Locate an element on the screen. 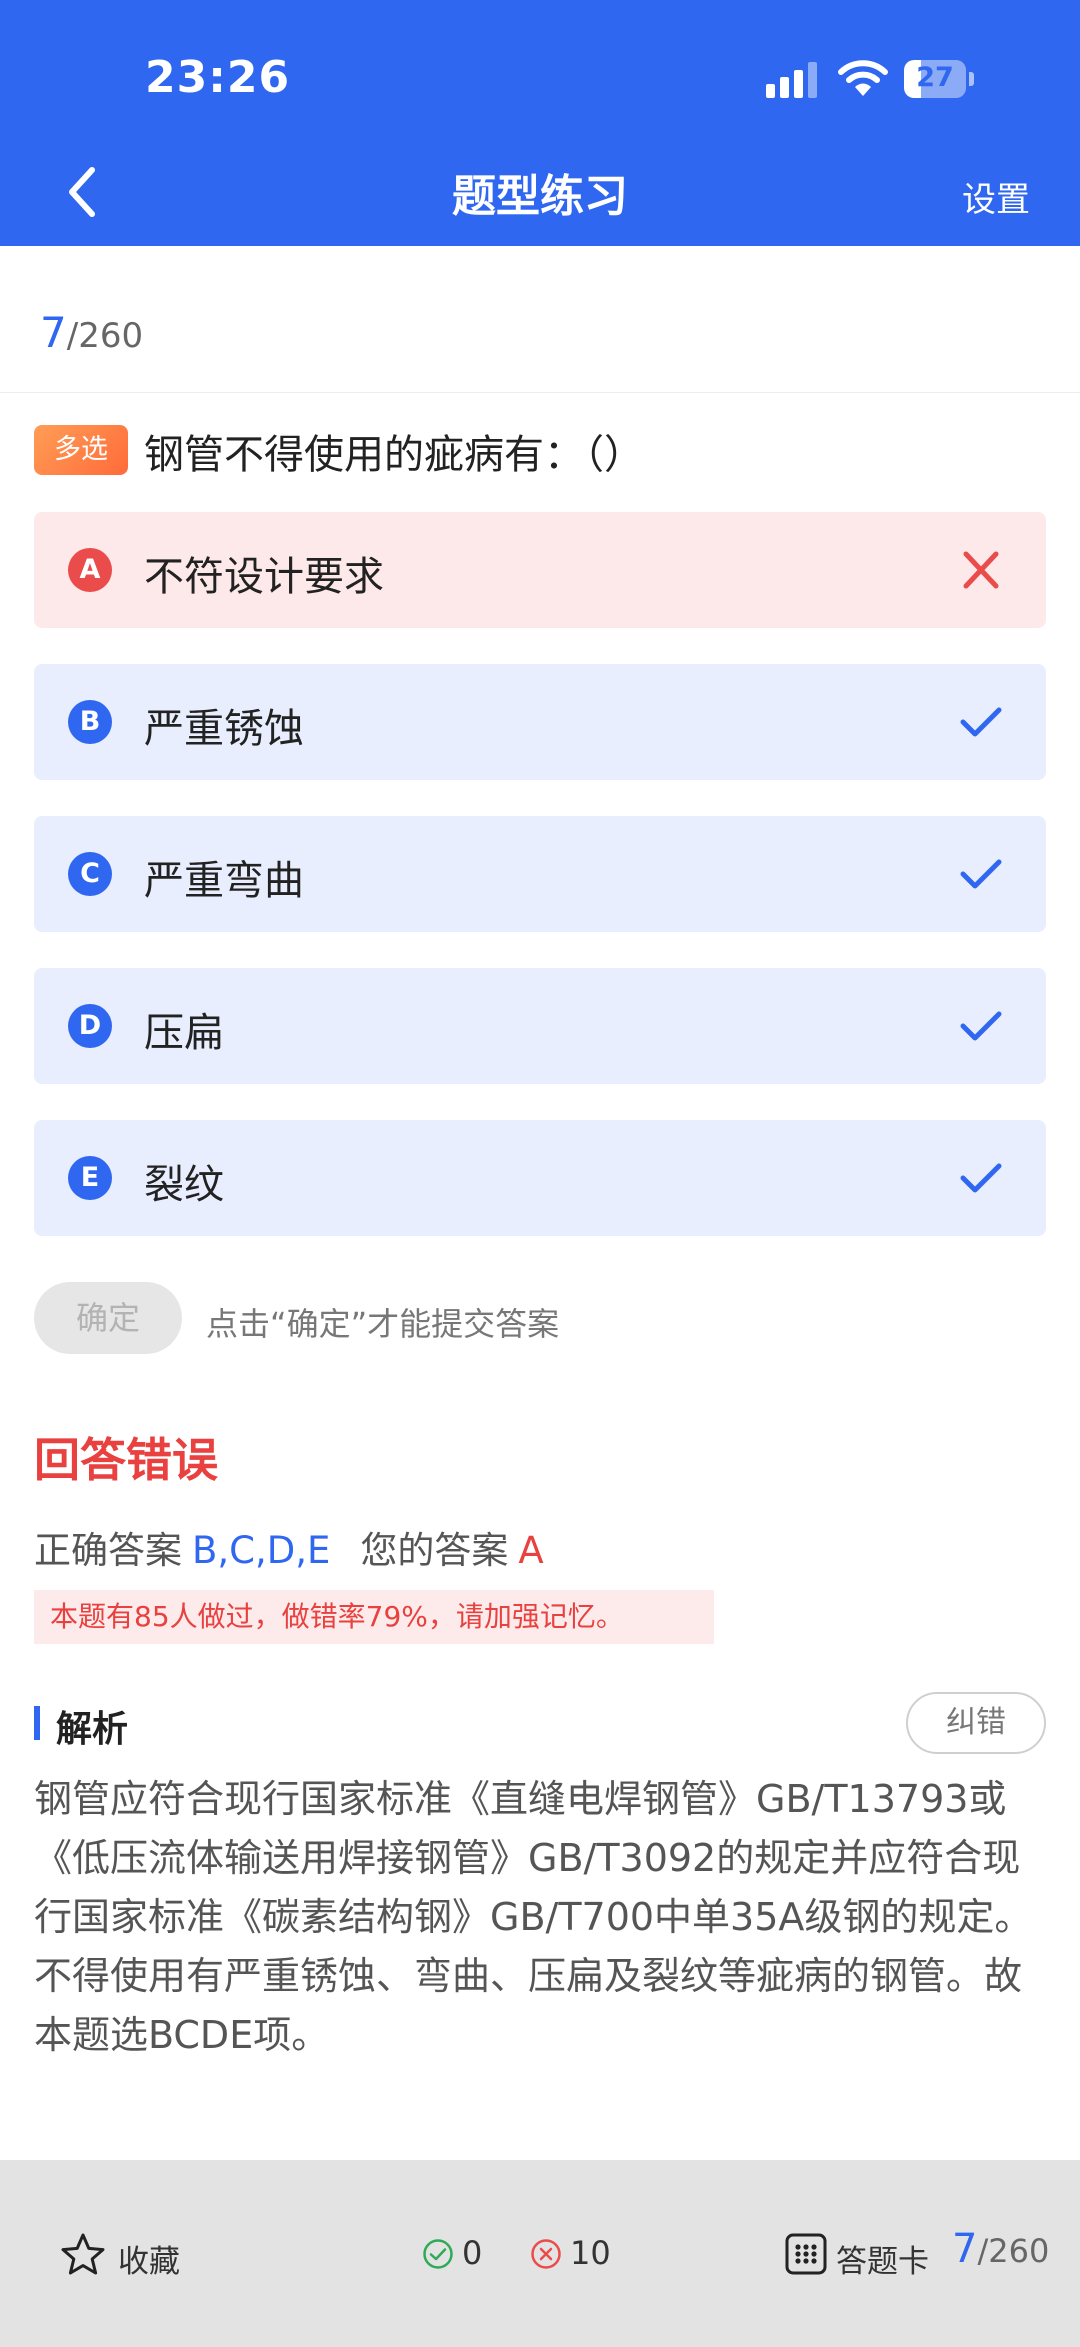 The height and width of the screenshot is (2347, 1080). option-letter: B is located at coordinates (90, 722).